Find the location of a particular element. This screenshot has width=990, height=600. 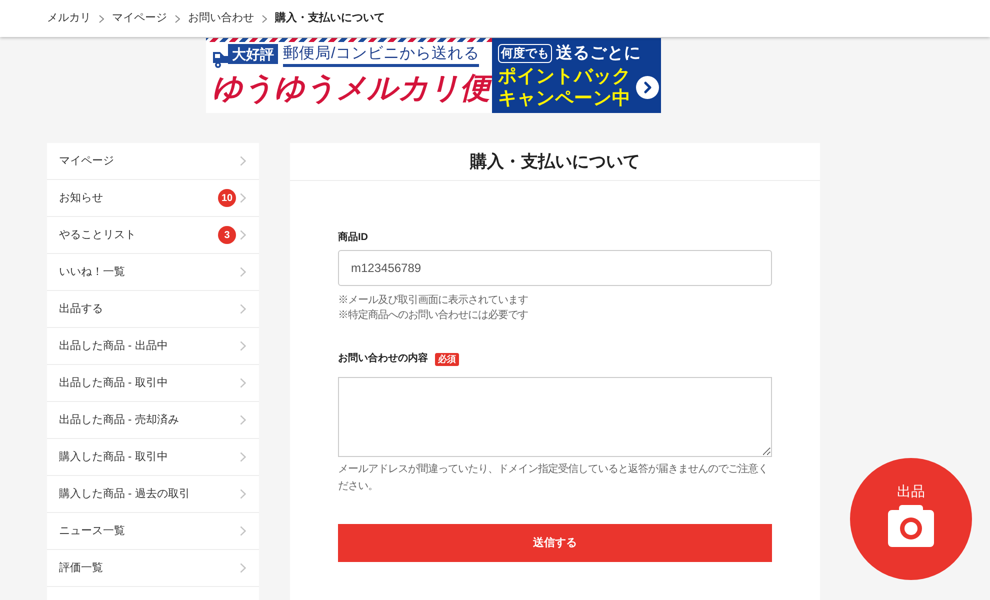

banner-headline: ポイントバック is located at coordinates (564, 76).